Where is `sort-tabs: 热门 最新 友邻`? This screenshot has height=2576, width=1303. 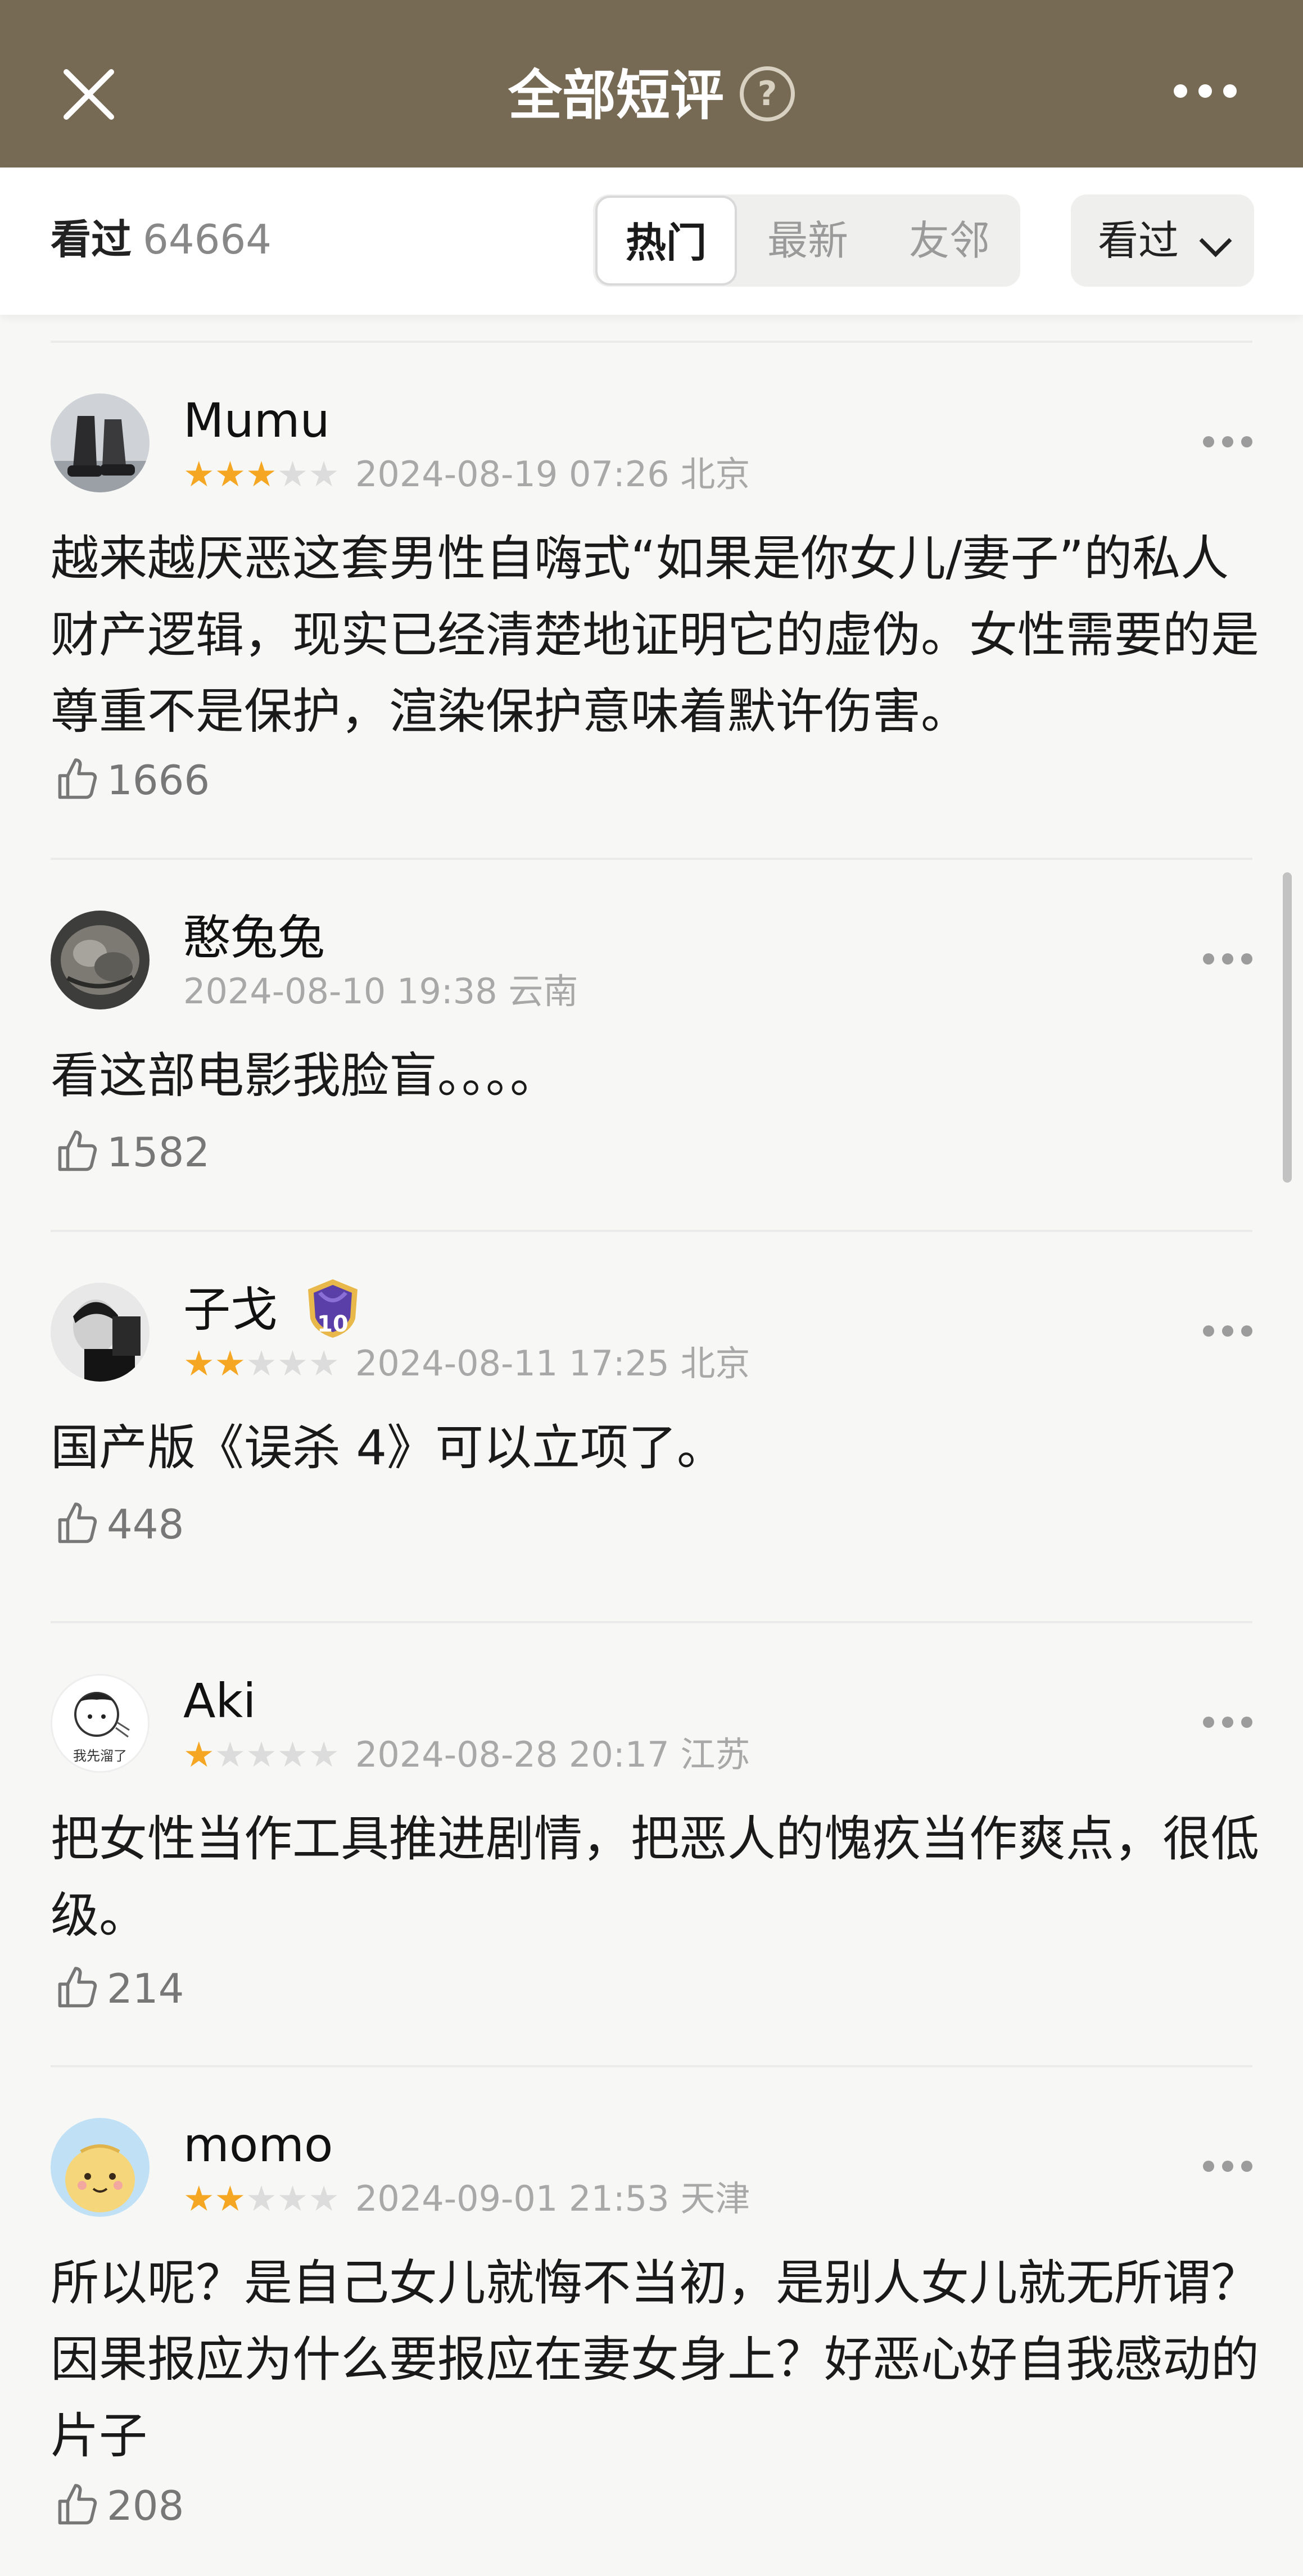
sort-tabs: 热门 最新 友邻 is located at coordinates (806, 241).